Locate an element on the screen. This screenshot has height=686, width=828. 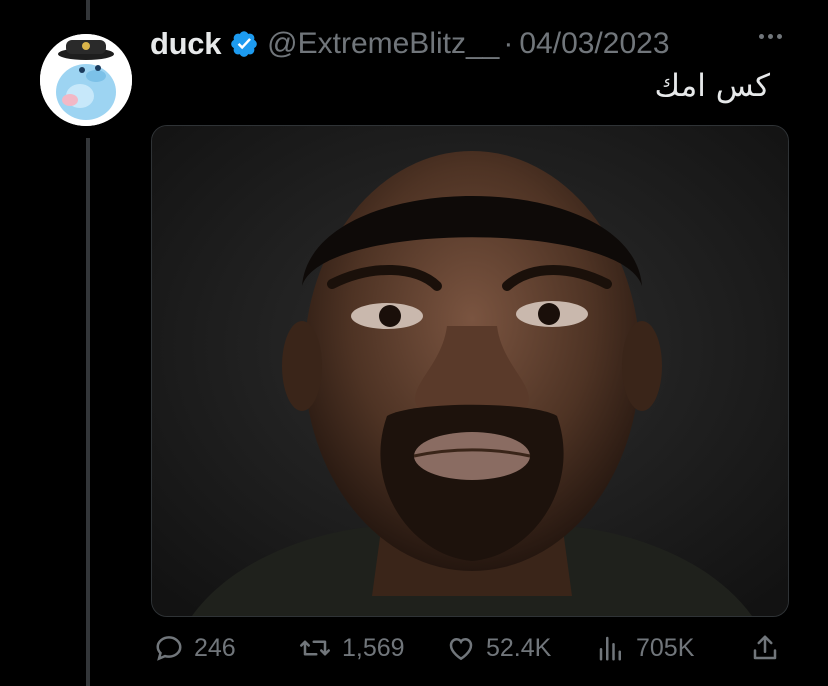
share-upload-icon is located at coordinates (765, 647).